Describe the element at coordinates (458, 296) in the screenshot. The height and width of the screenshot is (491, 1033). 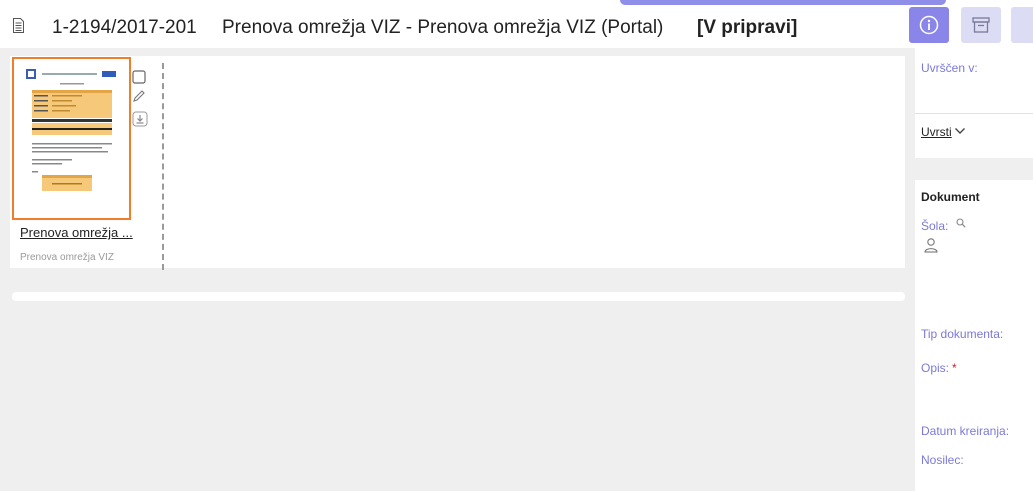
I see `secondary-panel` at that location.